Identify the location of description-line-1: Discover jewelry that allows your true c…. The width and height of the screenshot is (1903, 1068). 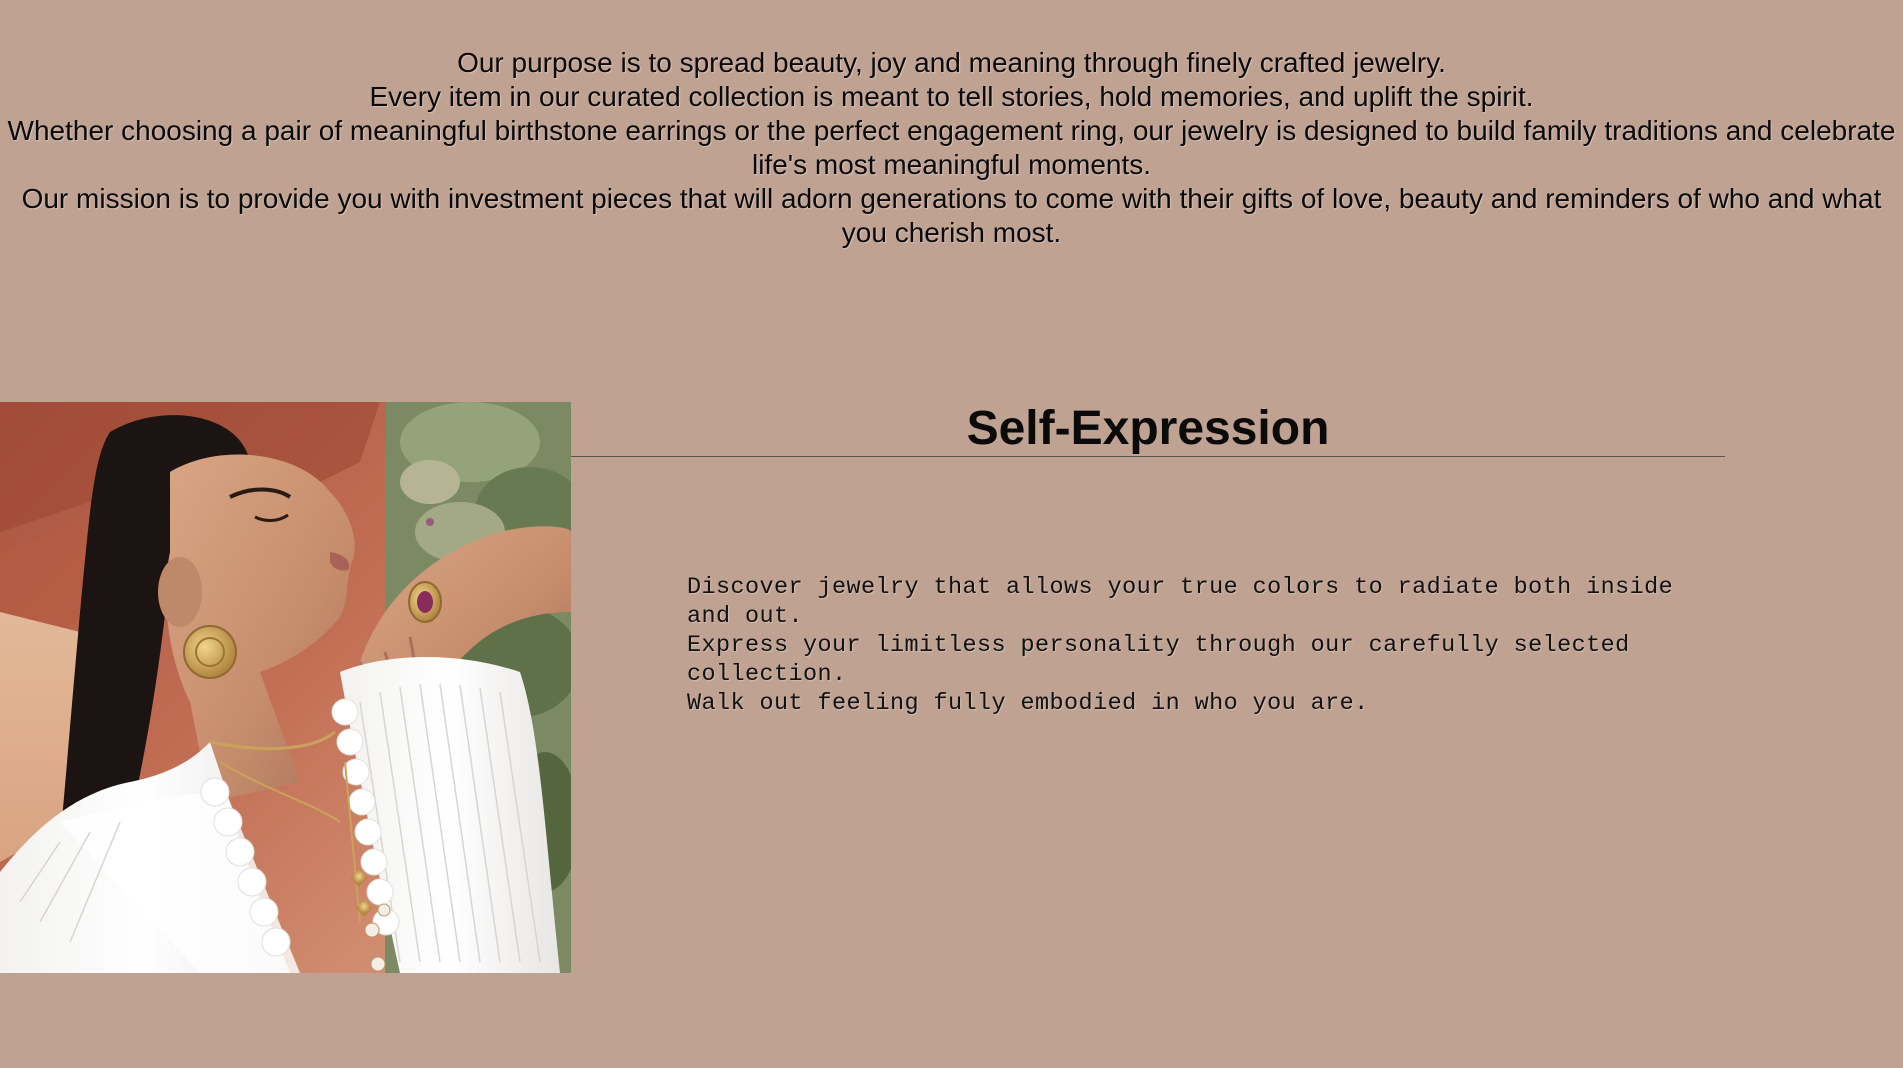
(1180, 602).